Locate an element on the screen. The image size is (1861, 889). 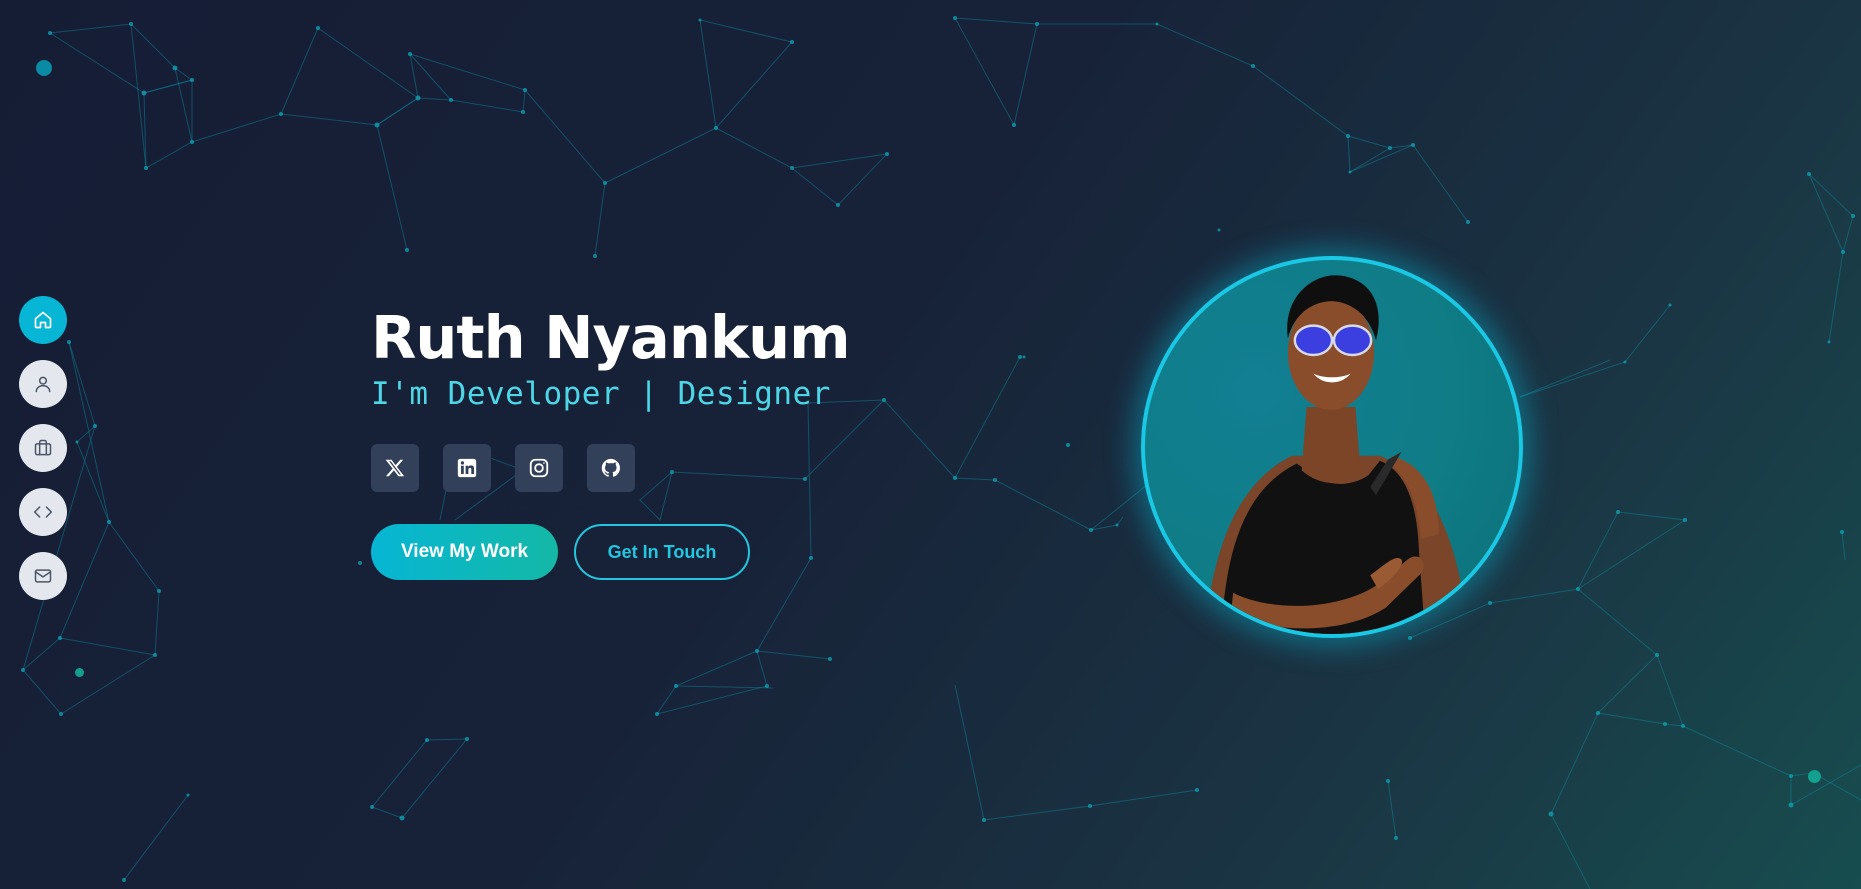
github-link is located at coordinates (611, 468).